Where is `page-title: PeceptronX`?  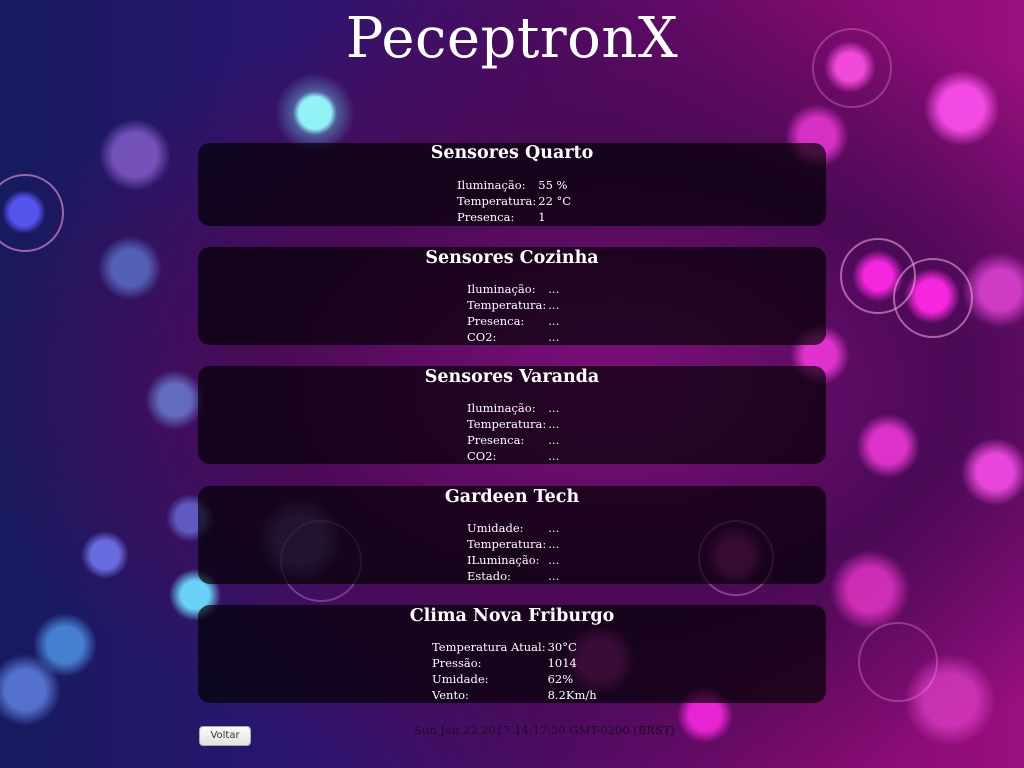 page-title: PeceptronX is located at coordinates (512, 38).